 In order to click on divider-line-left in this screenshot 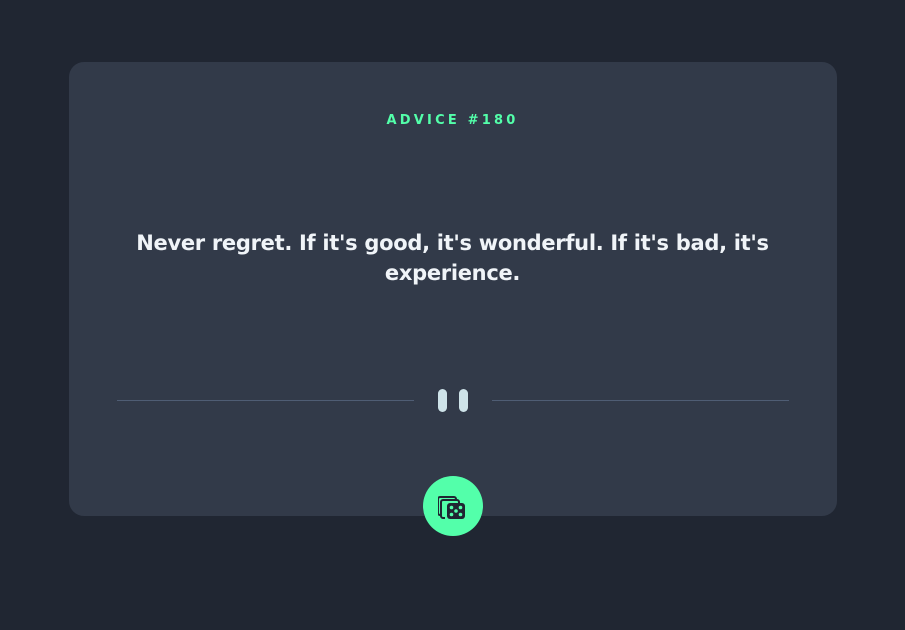, I will do `click(265, 400)`.